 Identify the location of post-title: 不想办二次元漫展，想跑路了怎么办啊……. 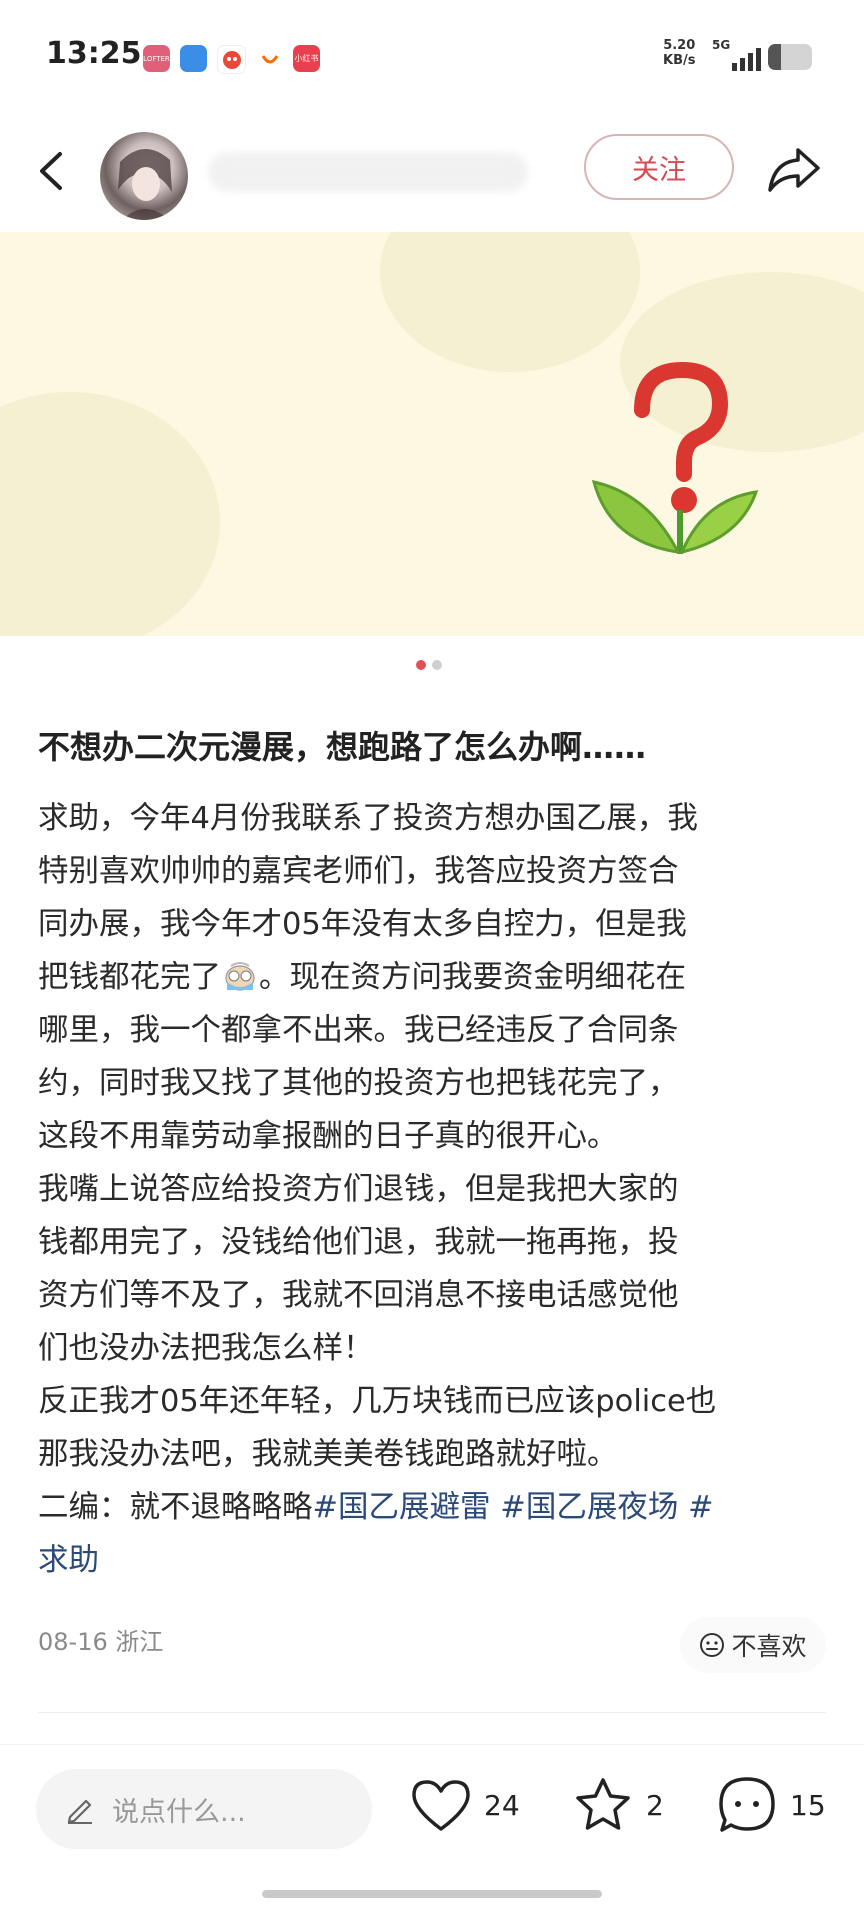
(342, 747).